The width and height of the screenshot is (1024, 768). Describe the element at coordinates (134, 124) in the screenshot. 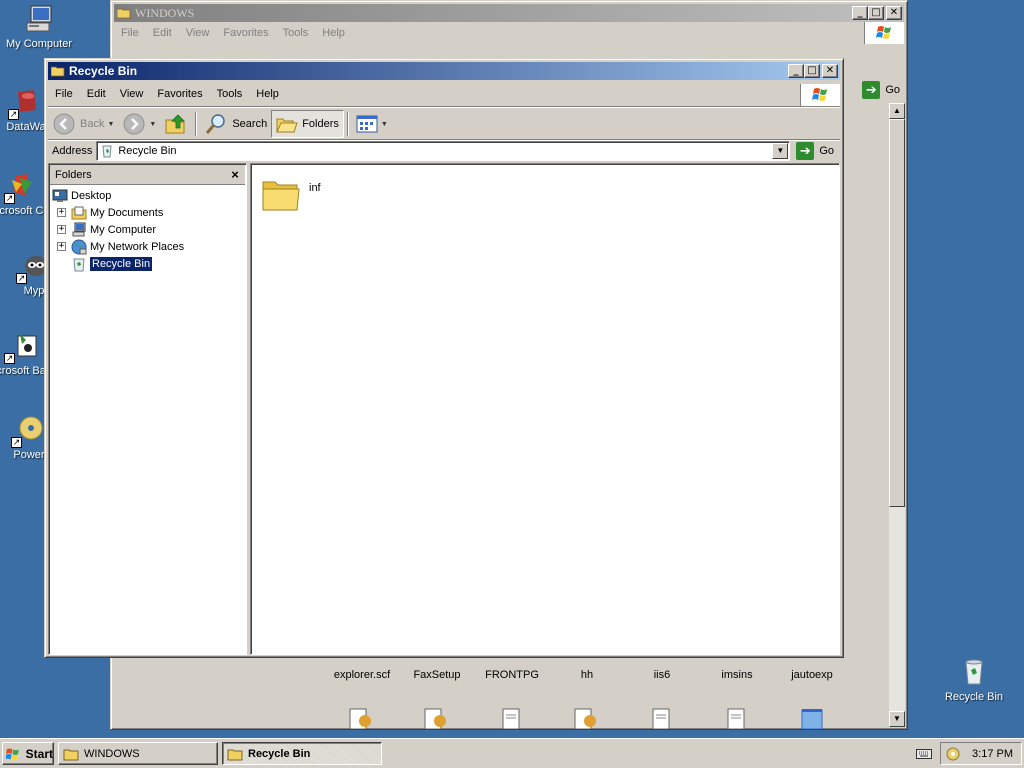

I see `forward-arrow-icon` at that location.